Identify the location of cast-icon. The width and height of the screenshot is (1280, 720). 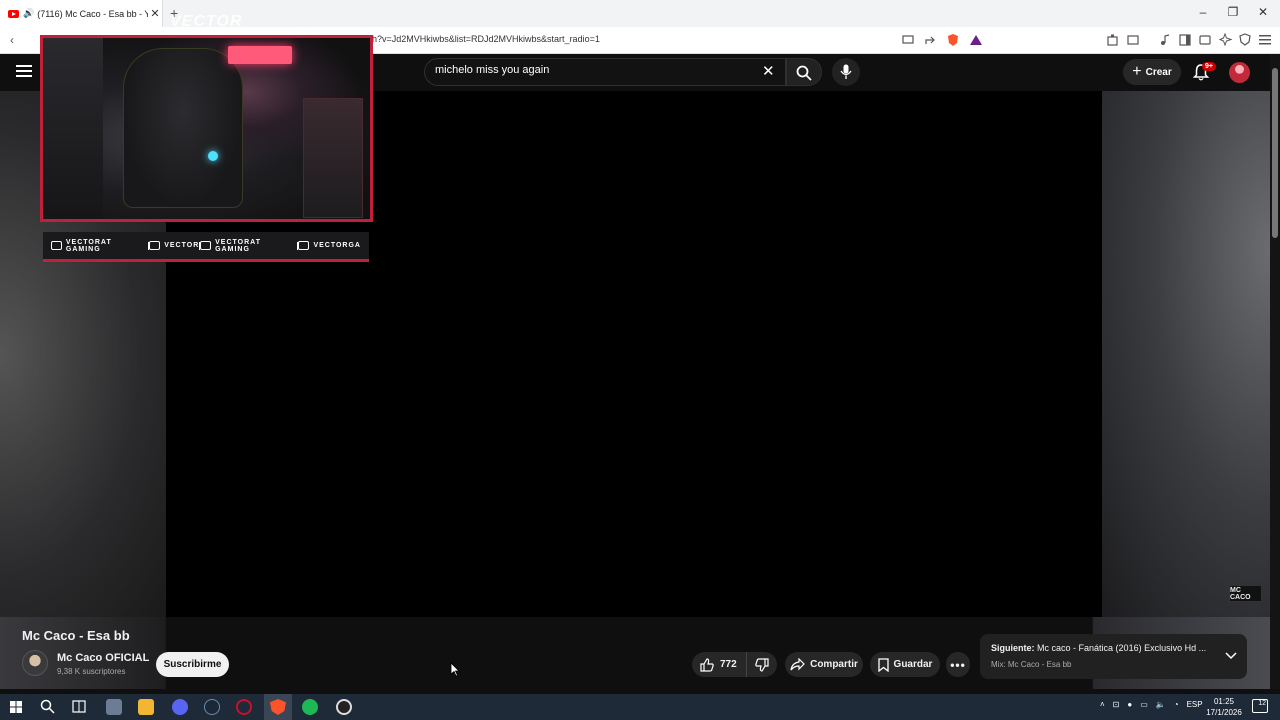
(908, 40).